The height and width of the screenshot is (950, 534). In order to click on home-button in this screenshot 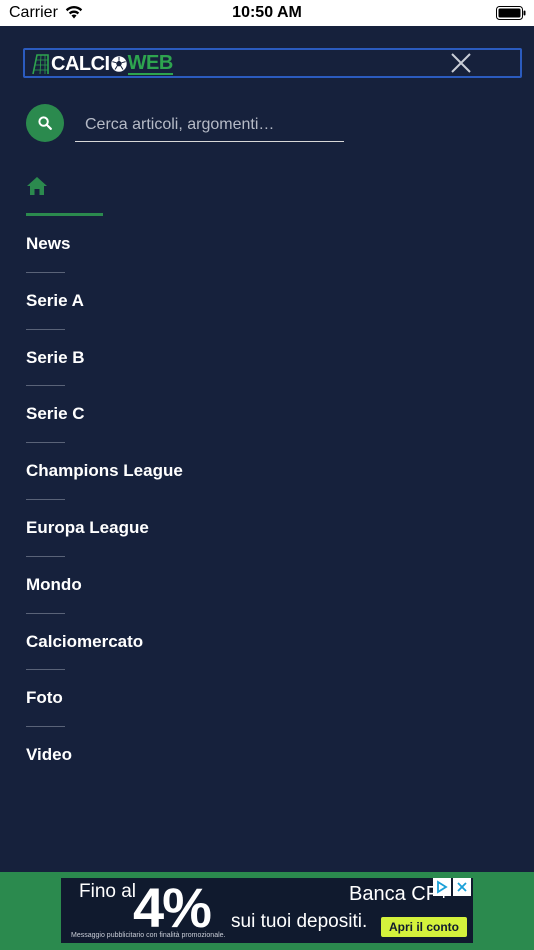, I will do `click(37, 186)`.